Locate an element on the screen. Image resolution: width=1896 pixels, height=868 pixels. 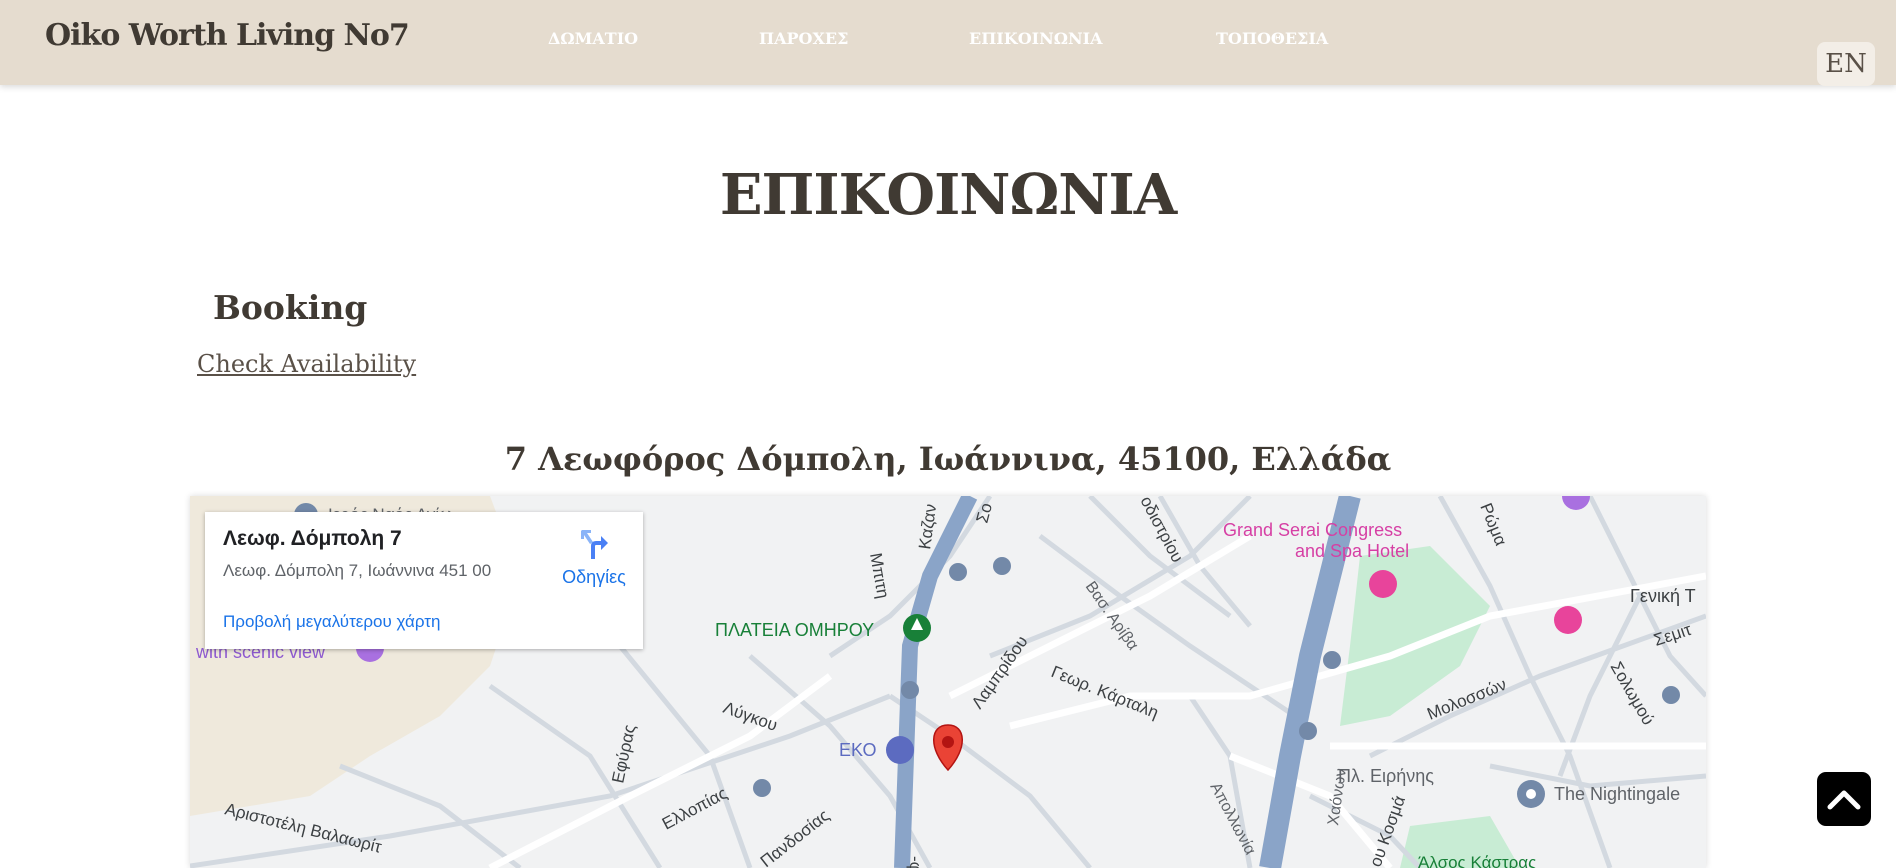
map-card-title: Λεωφ. Δόμπολη 7 is located at coordinates (312, 538).